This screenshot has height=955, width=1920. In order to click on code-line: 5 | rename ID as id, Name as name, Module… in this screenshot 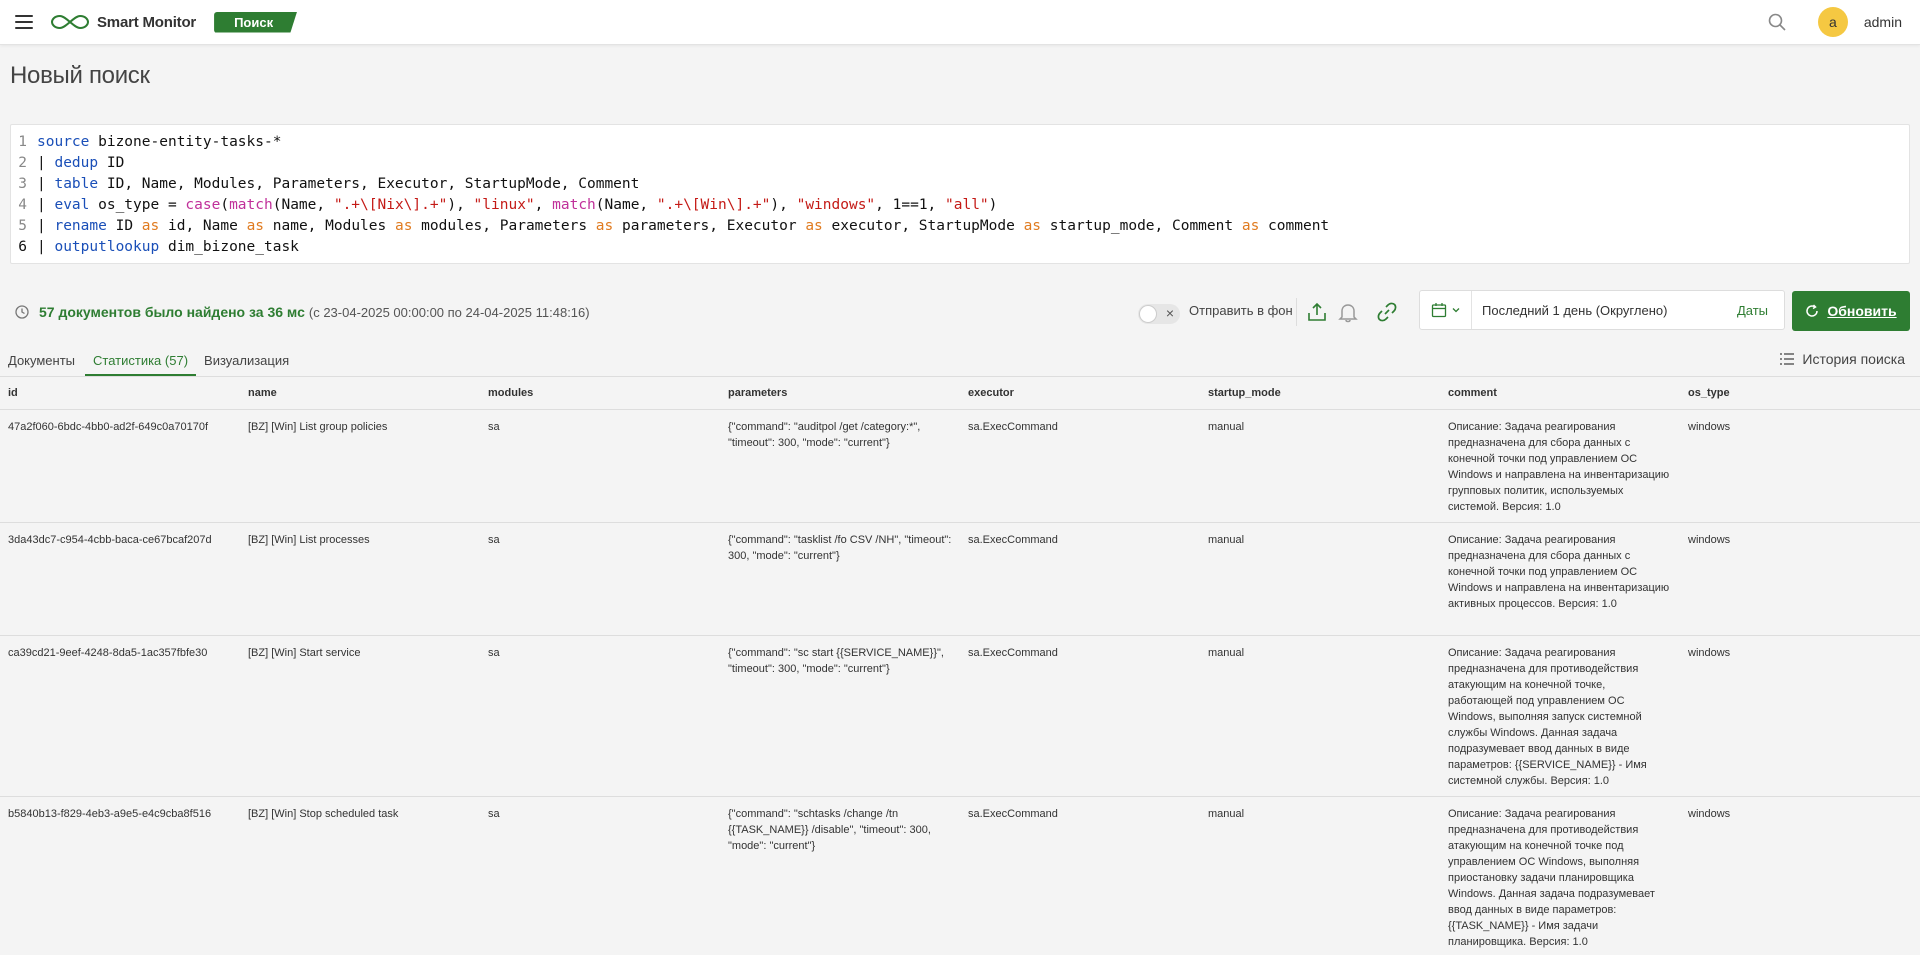, I will do `click(960, 226)`.